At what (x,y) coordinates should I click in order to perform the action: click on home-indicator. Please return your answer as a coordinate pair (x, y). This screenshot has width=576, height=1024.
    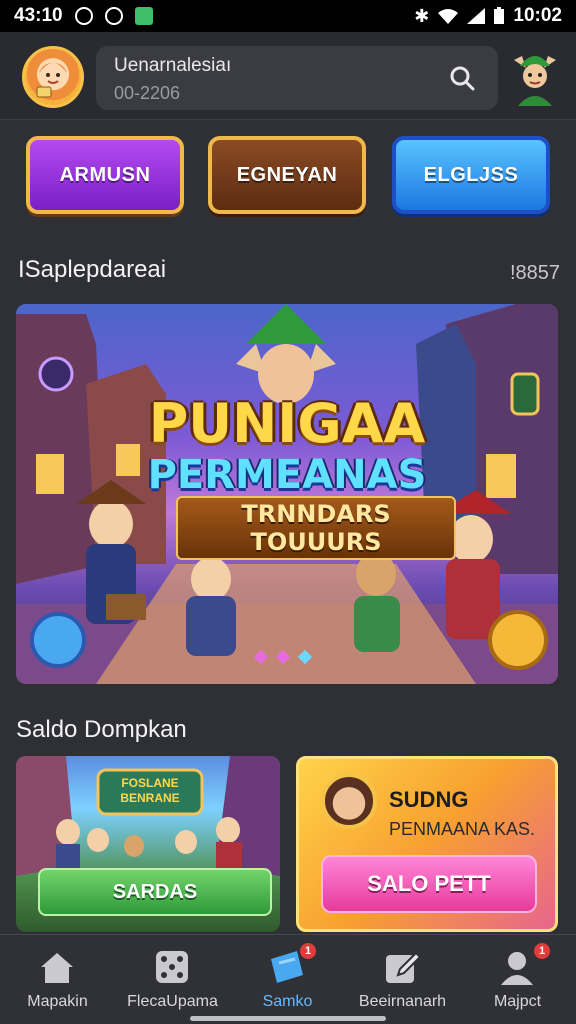
    Looking at the image, I should click on (288, 1018).